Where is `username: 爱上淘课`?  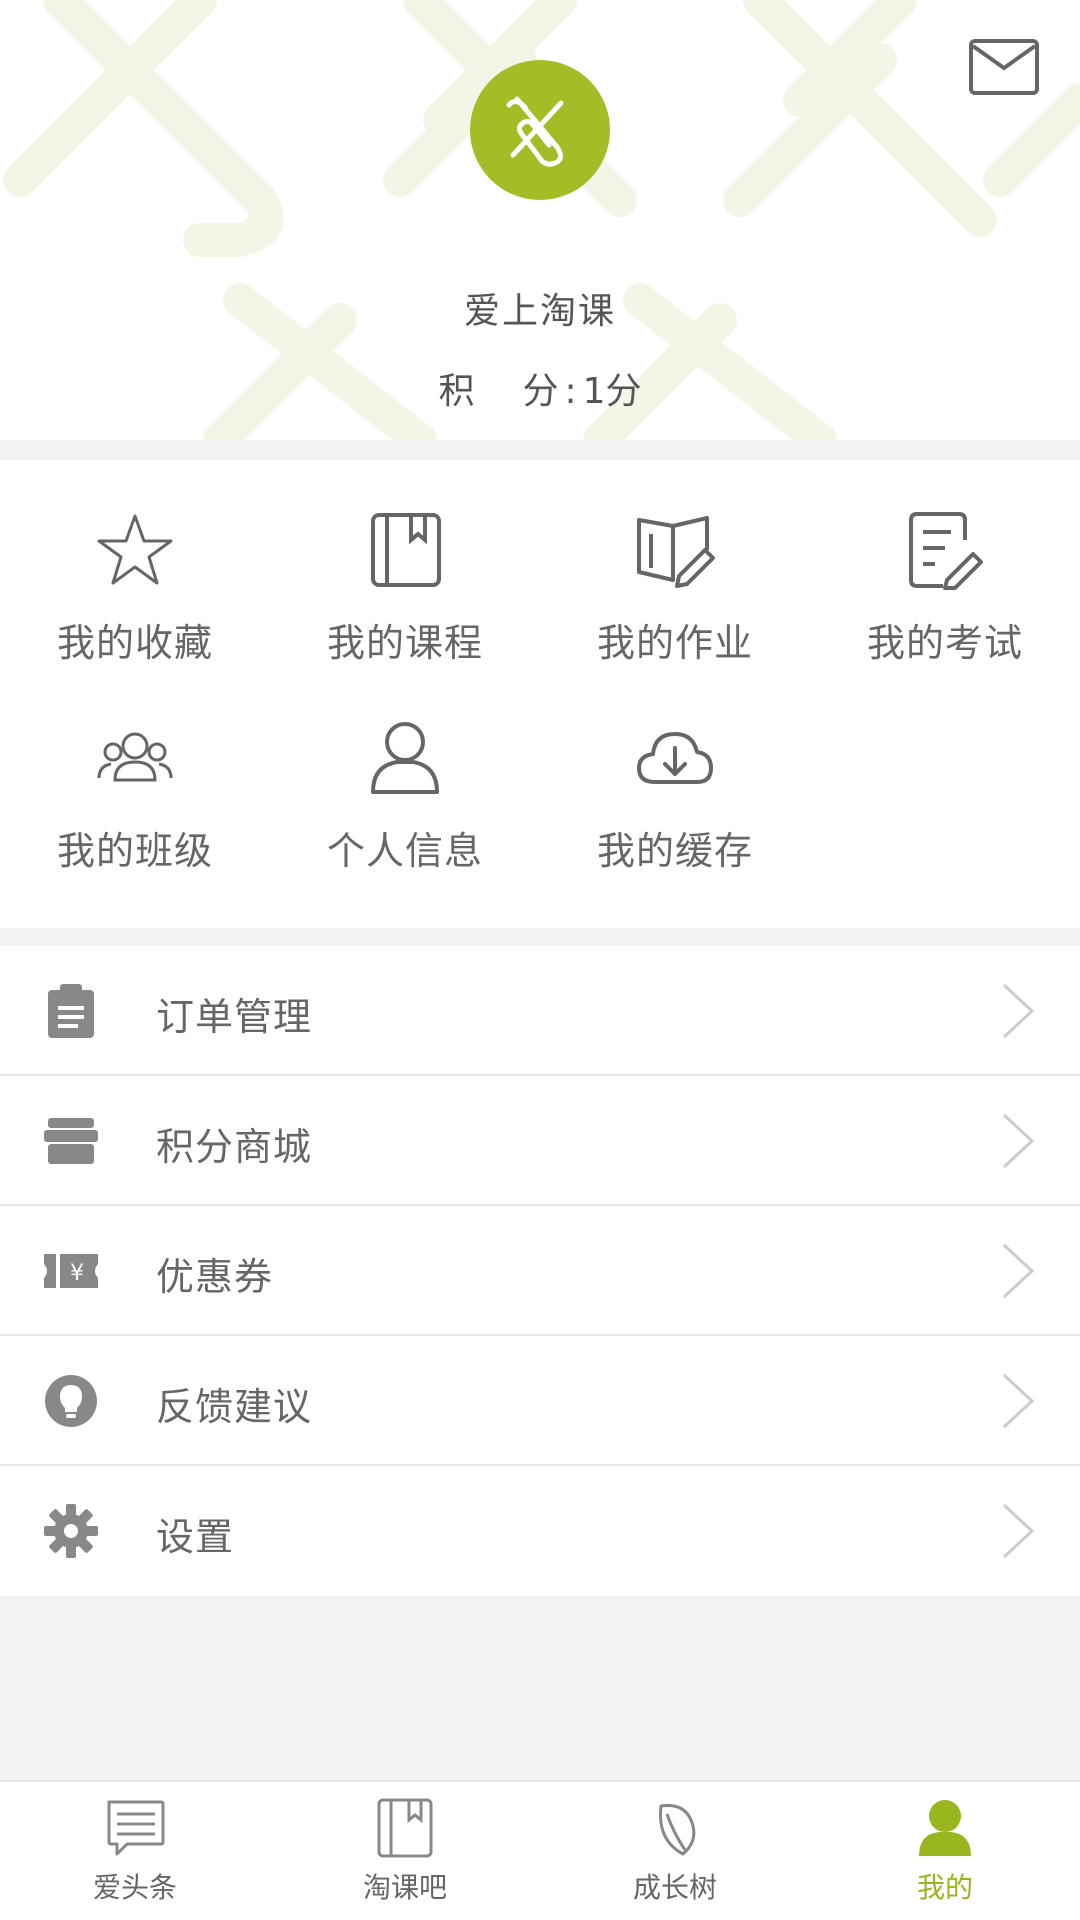 username: 爱上淘课 is located at coordinates (539, 311).